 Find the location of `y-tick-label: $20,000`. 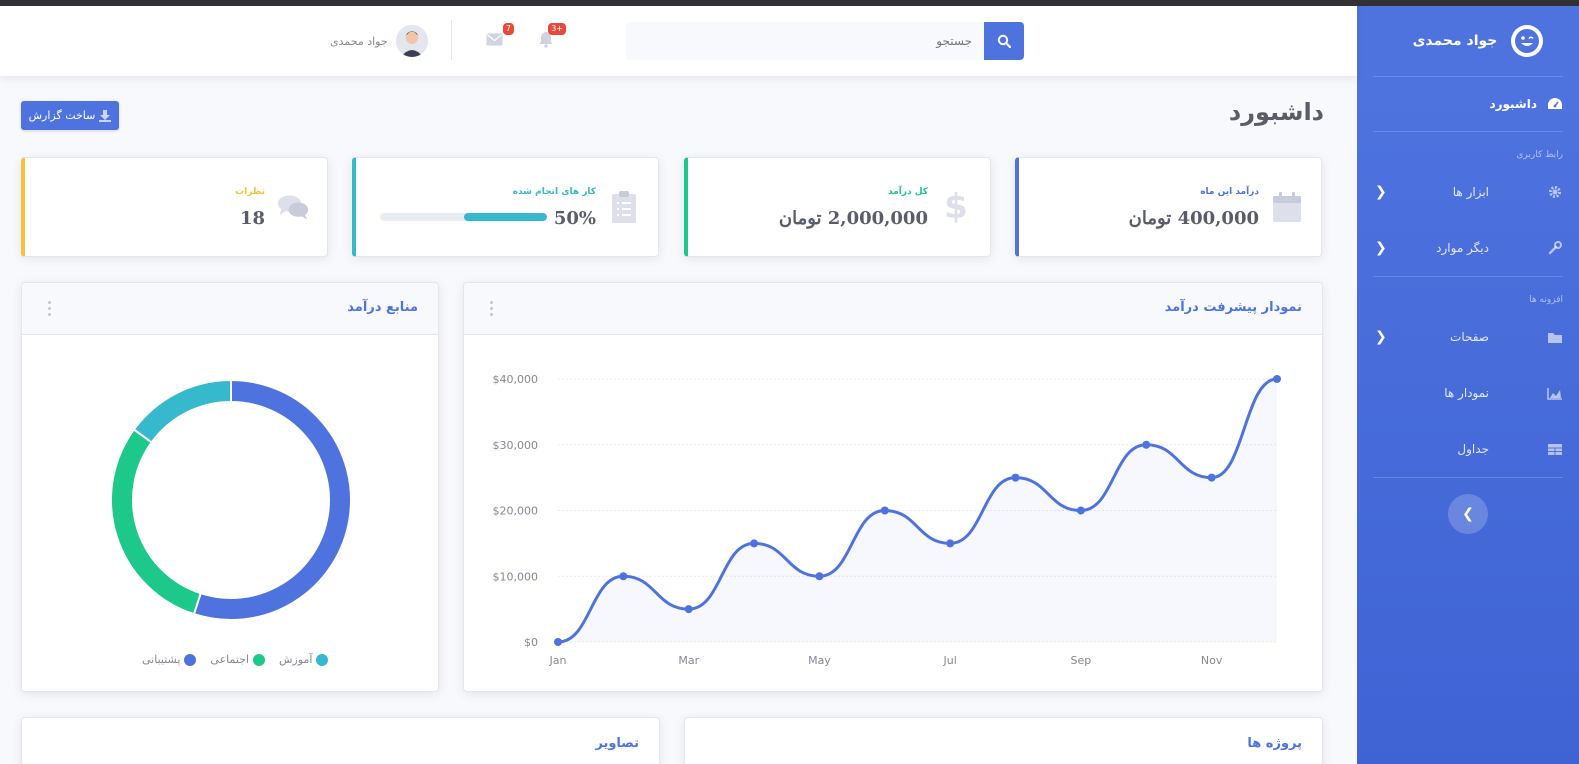

y-tick-label: $20,000 is located at coordinates (516, 511).